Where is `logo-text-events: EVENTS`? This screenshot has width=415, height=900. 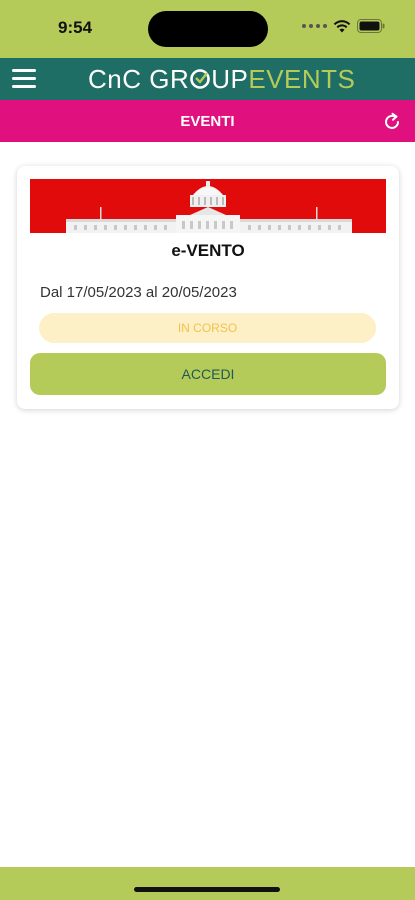
logo-text-events: EVENTS is located at coordinates (302, 79).